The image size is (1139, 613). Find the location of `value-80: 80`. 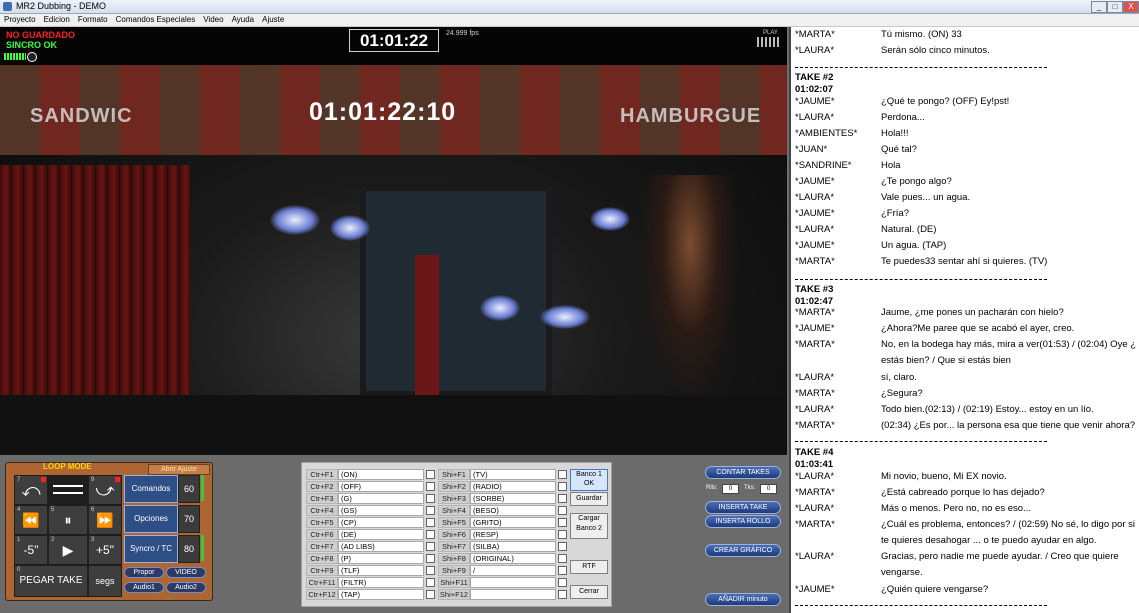

value-80: 80 is located at coordinates (189, 549).